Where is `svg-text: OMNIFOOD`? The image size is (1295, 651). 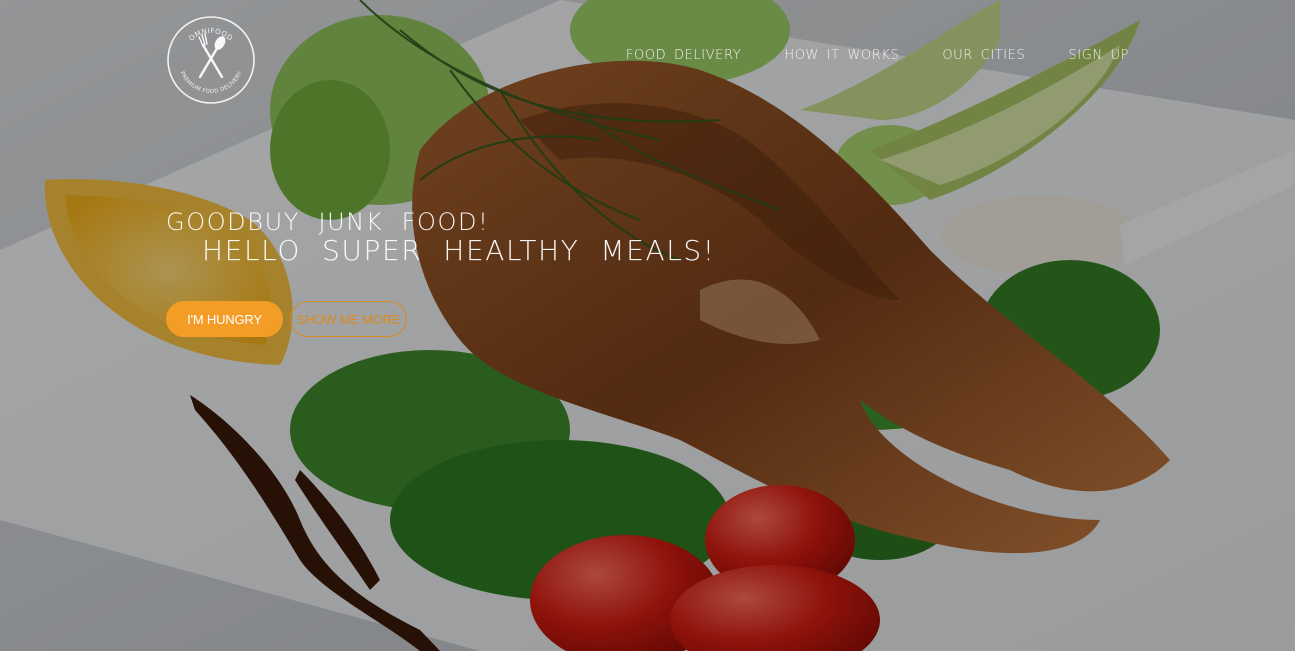
svg-text: OMNIFOOD is located at coordinates (211, 35).